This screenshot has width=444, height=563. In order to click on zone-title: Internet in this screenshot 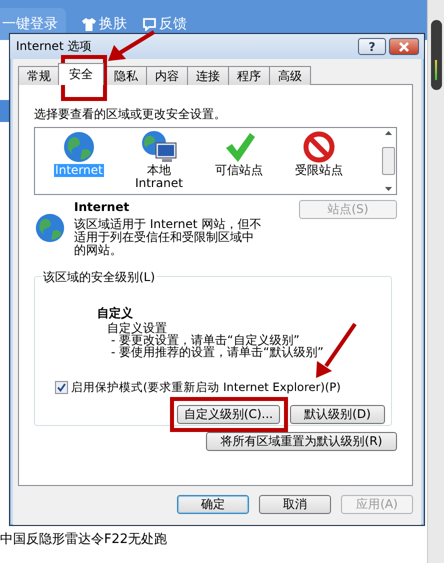, I will do `click(102, 207)`.